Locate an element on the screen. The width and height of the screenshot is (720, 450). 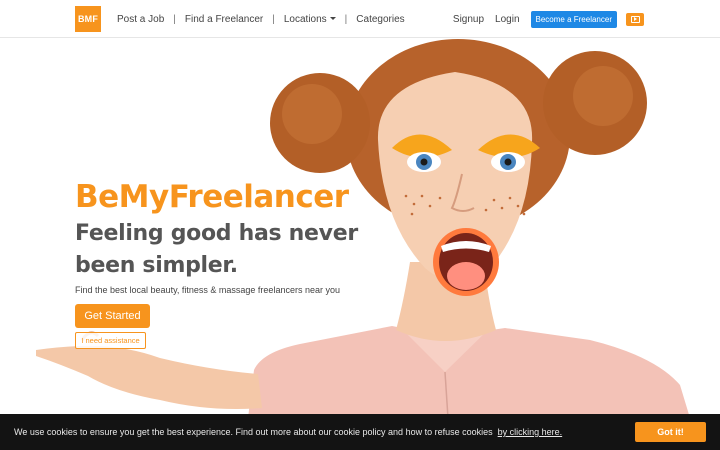
nav-post-a-job: Post a Job is located at coordinates (140, 19).